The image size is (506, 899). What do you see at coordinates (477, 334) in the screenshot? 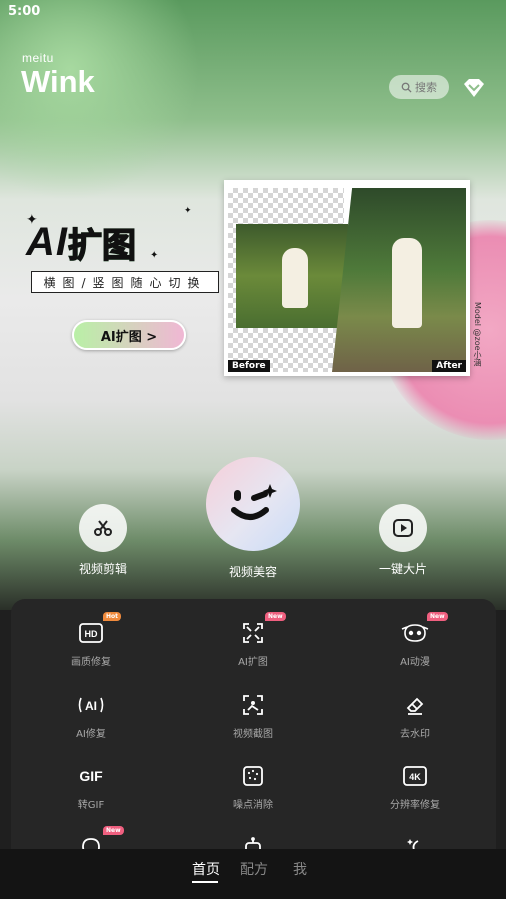
I see `model-credit: Model @zoe小涵` at bounding box center [477, 334].